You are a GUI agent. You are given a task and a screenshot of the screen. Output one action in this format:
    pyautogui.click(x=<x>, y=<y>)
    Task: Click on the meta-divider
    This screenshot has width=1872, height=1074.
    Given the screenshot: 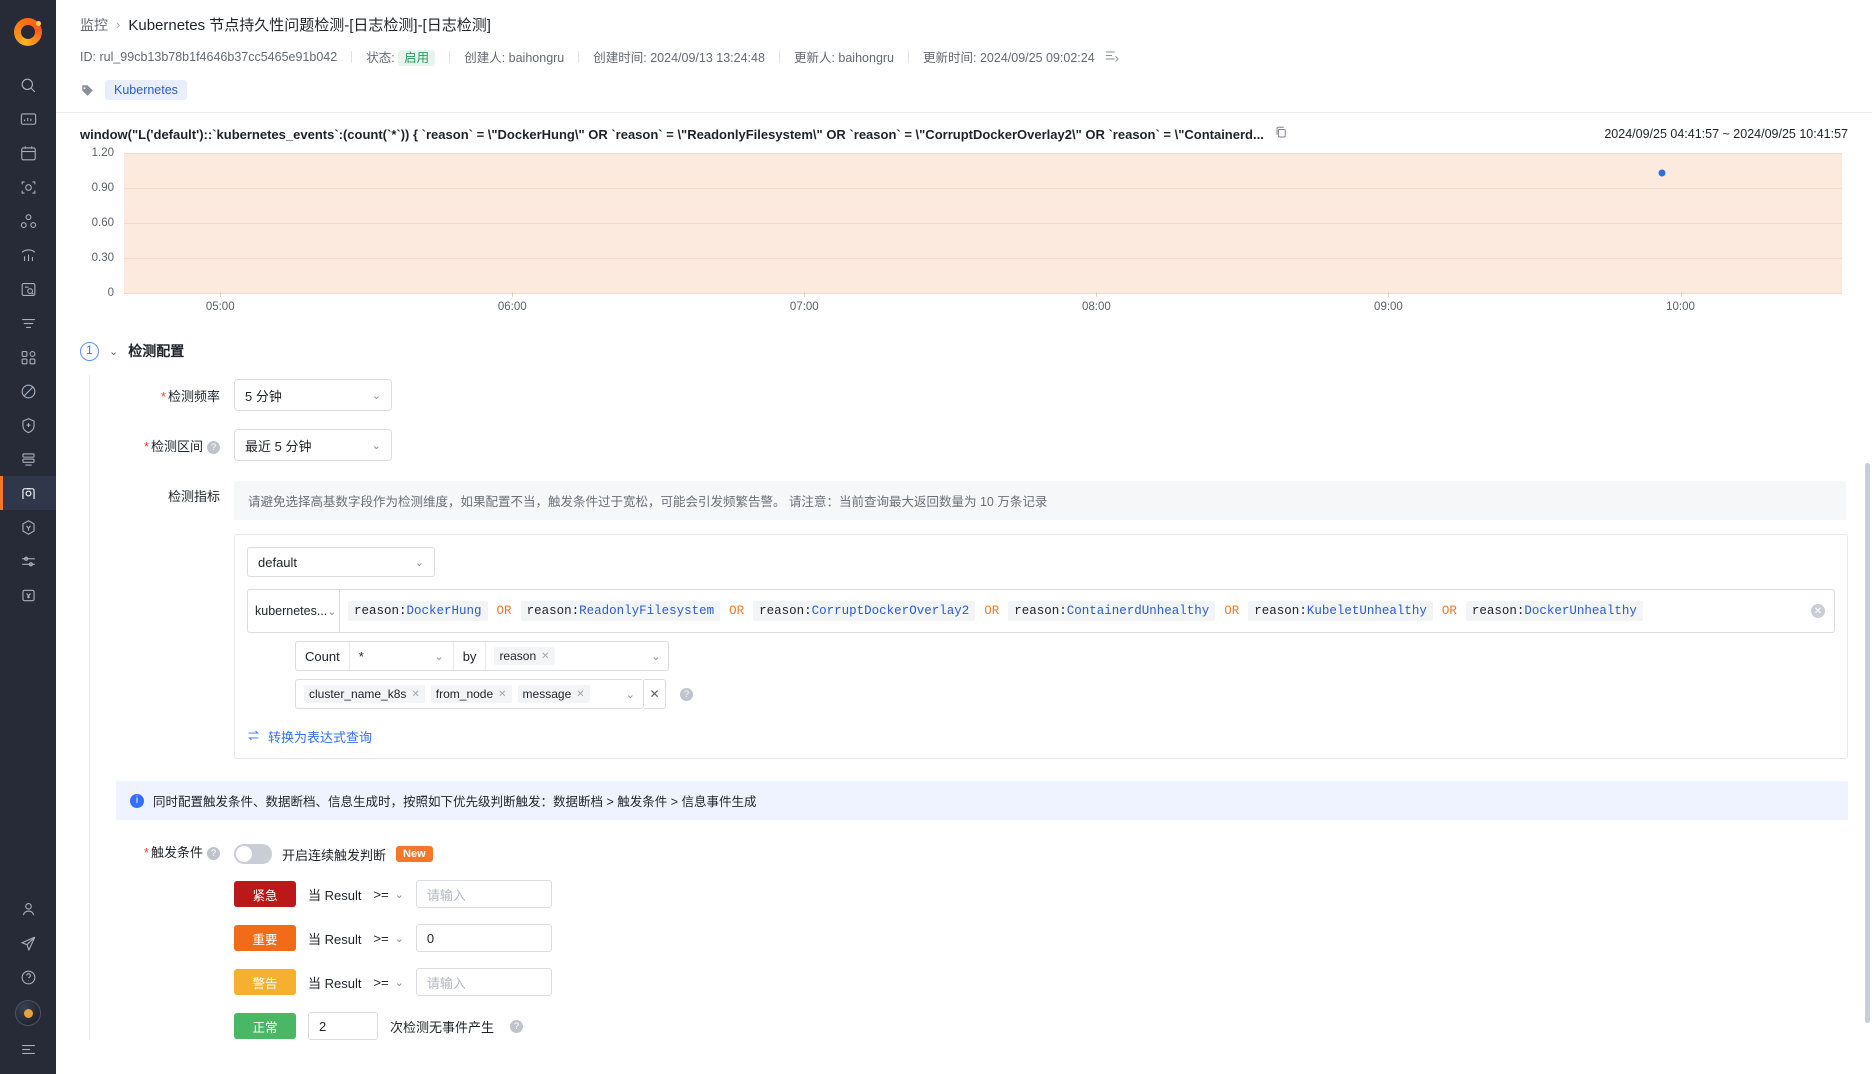 What is the action you would take?
    pyautogui.click(x=579, y=56)
    